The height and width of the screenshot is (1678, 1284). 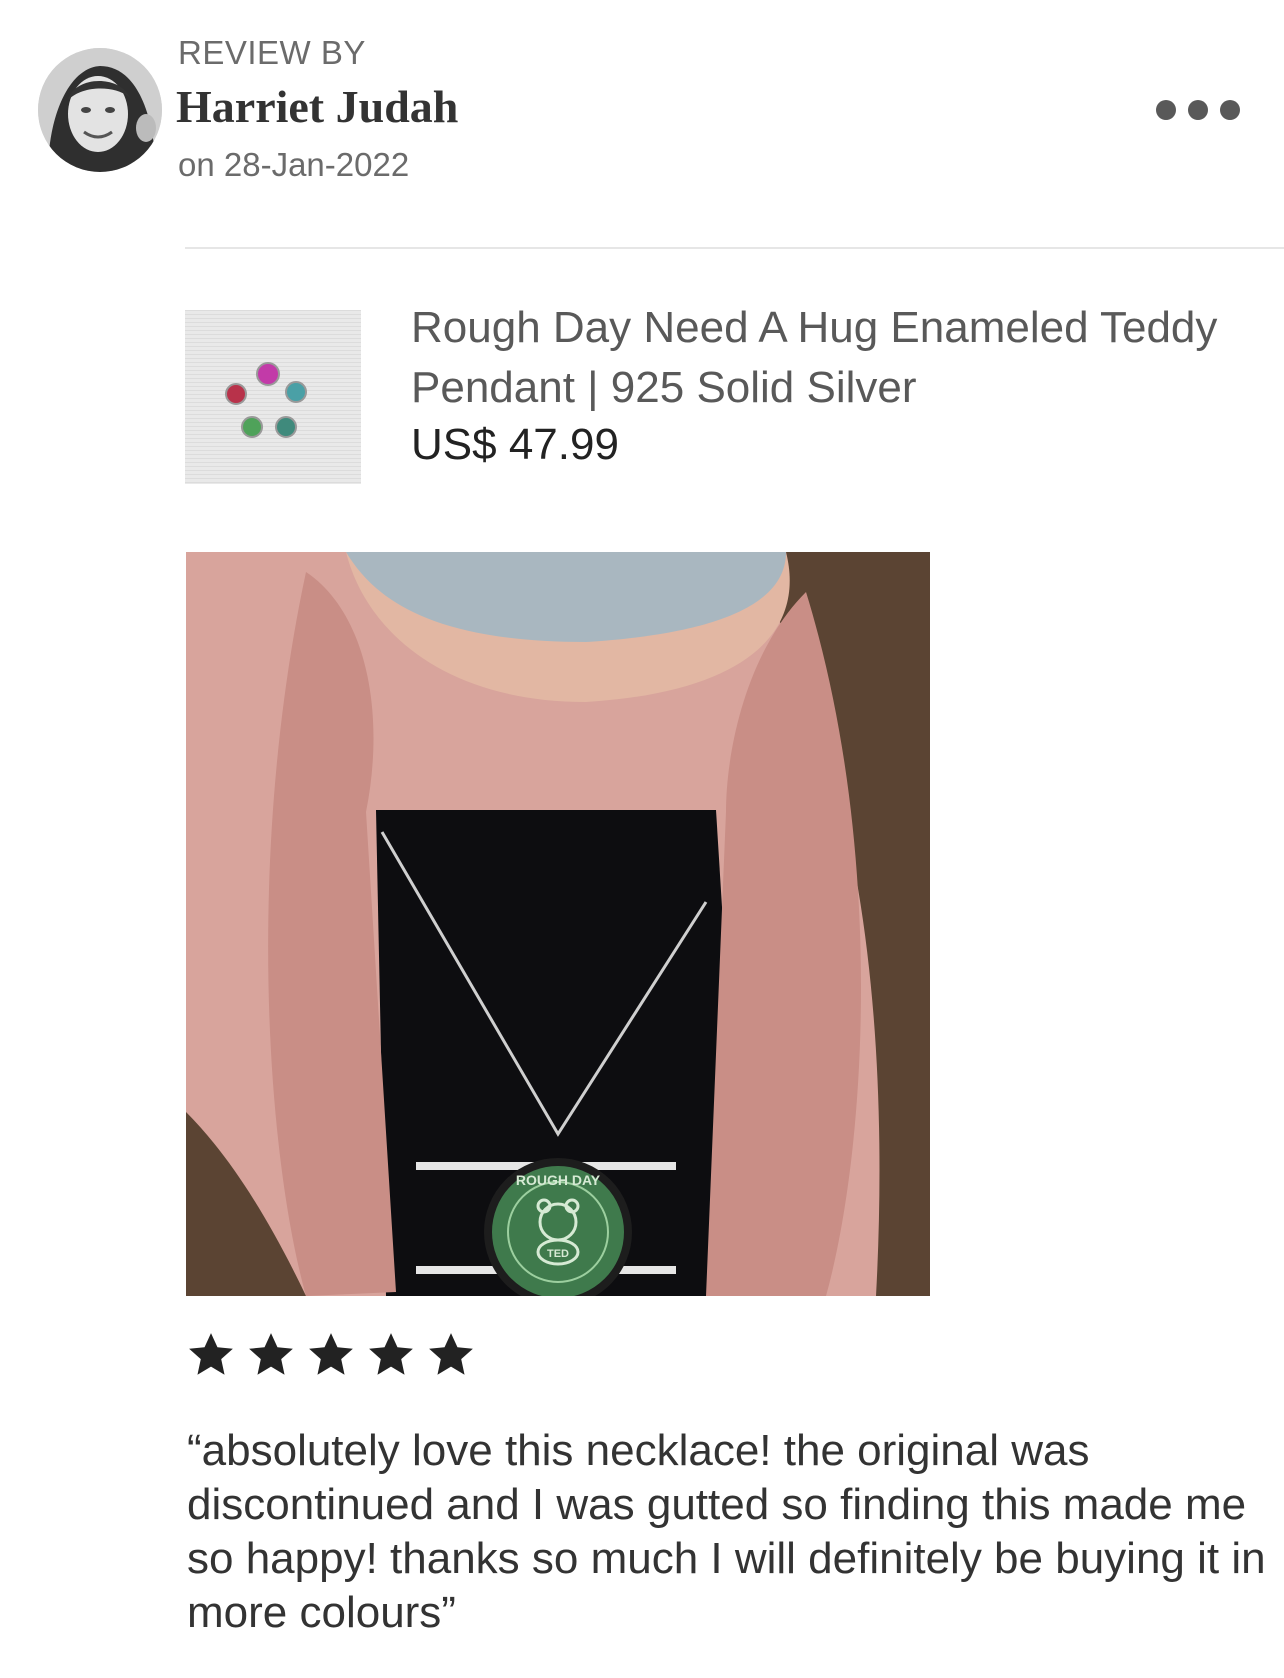 I want to click on review-by-label: REVIEW BY, so click(x=272, y=52).